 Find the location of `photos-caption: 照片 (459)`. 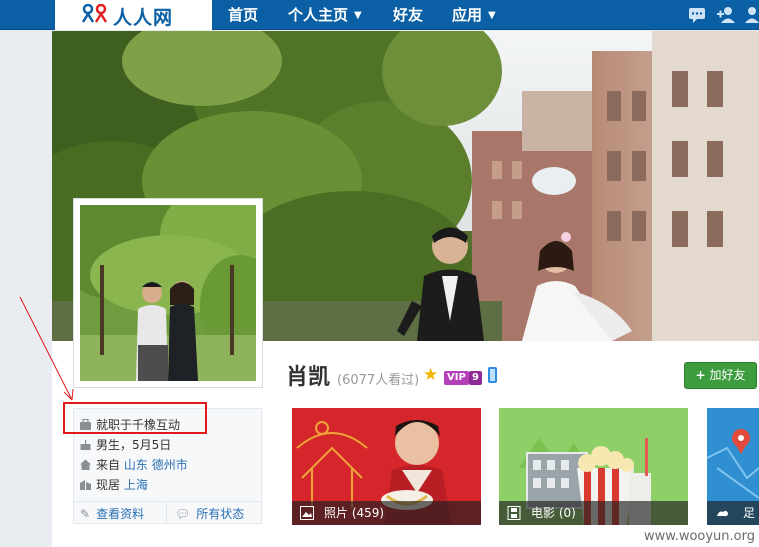

photos-caption: 照片 (459) is located at coordinates (386, 513).